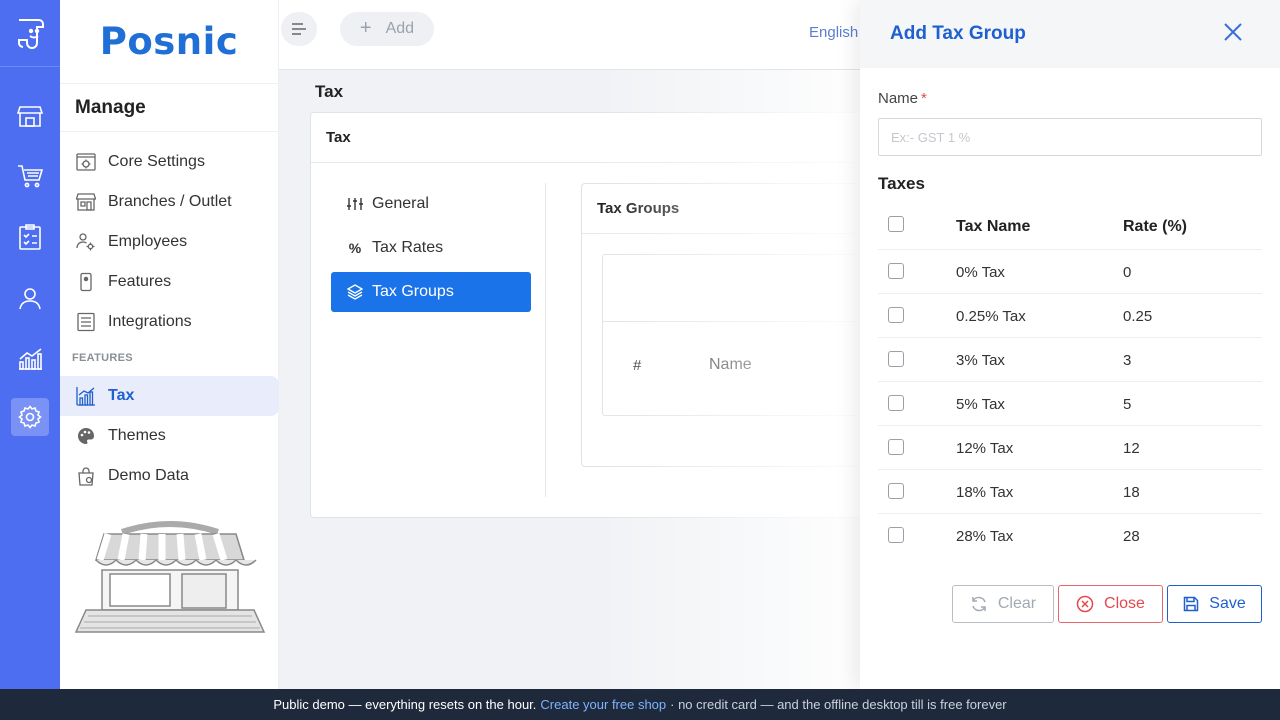 The width and height of the screenshot is (1280, 720). I want to click on phone-icon, so click(86, 282).